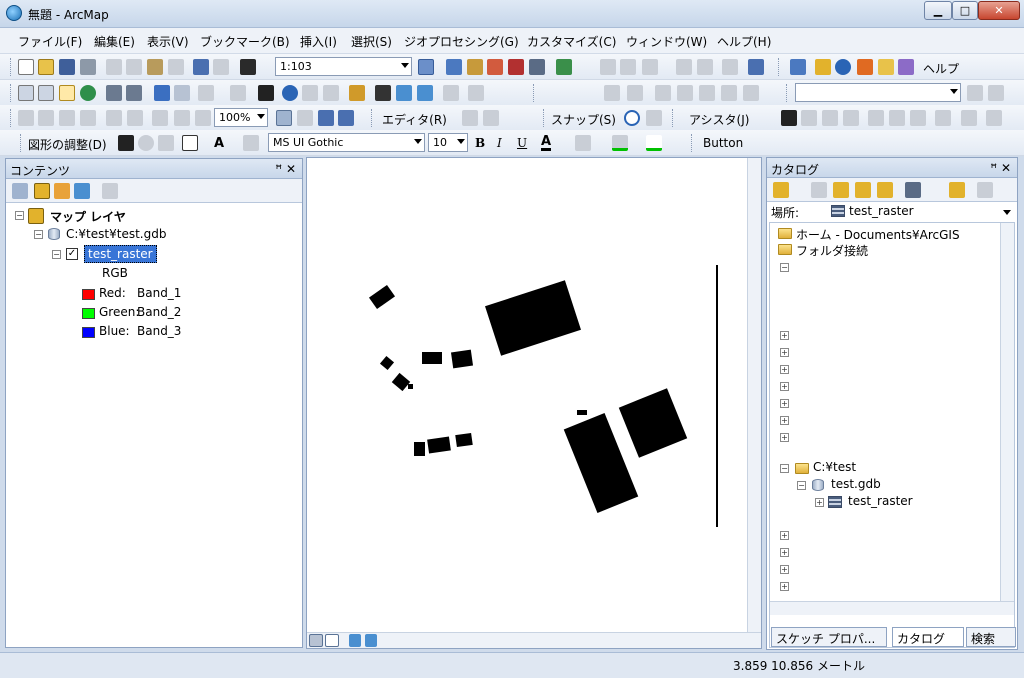  What do you see at coordinates (67, 118) in the screenshot?
I see `layout-pan-icon` at bounding box center [67, 118].